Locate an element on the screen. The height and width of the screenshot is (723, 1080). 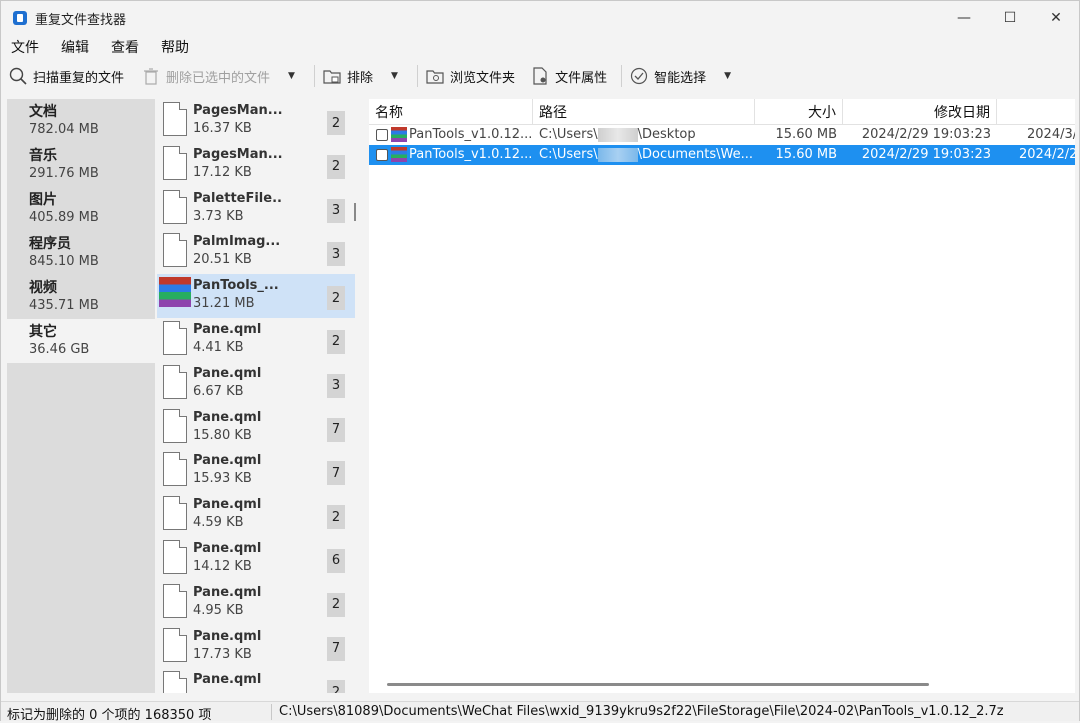
menu-view: 查看 is located at coordinates (125, 47).